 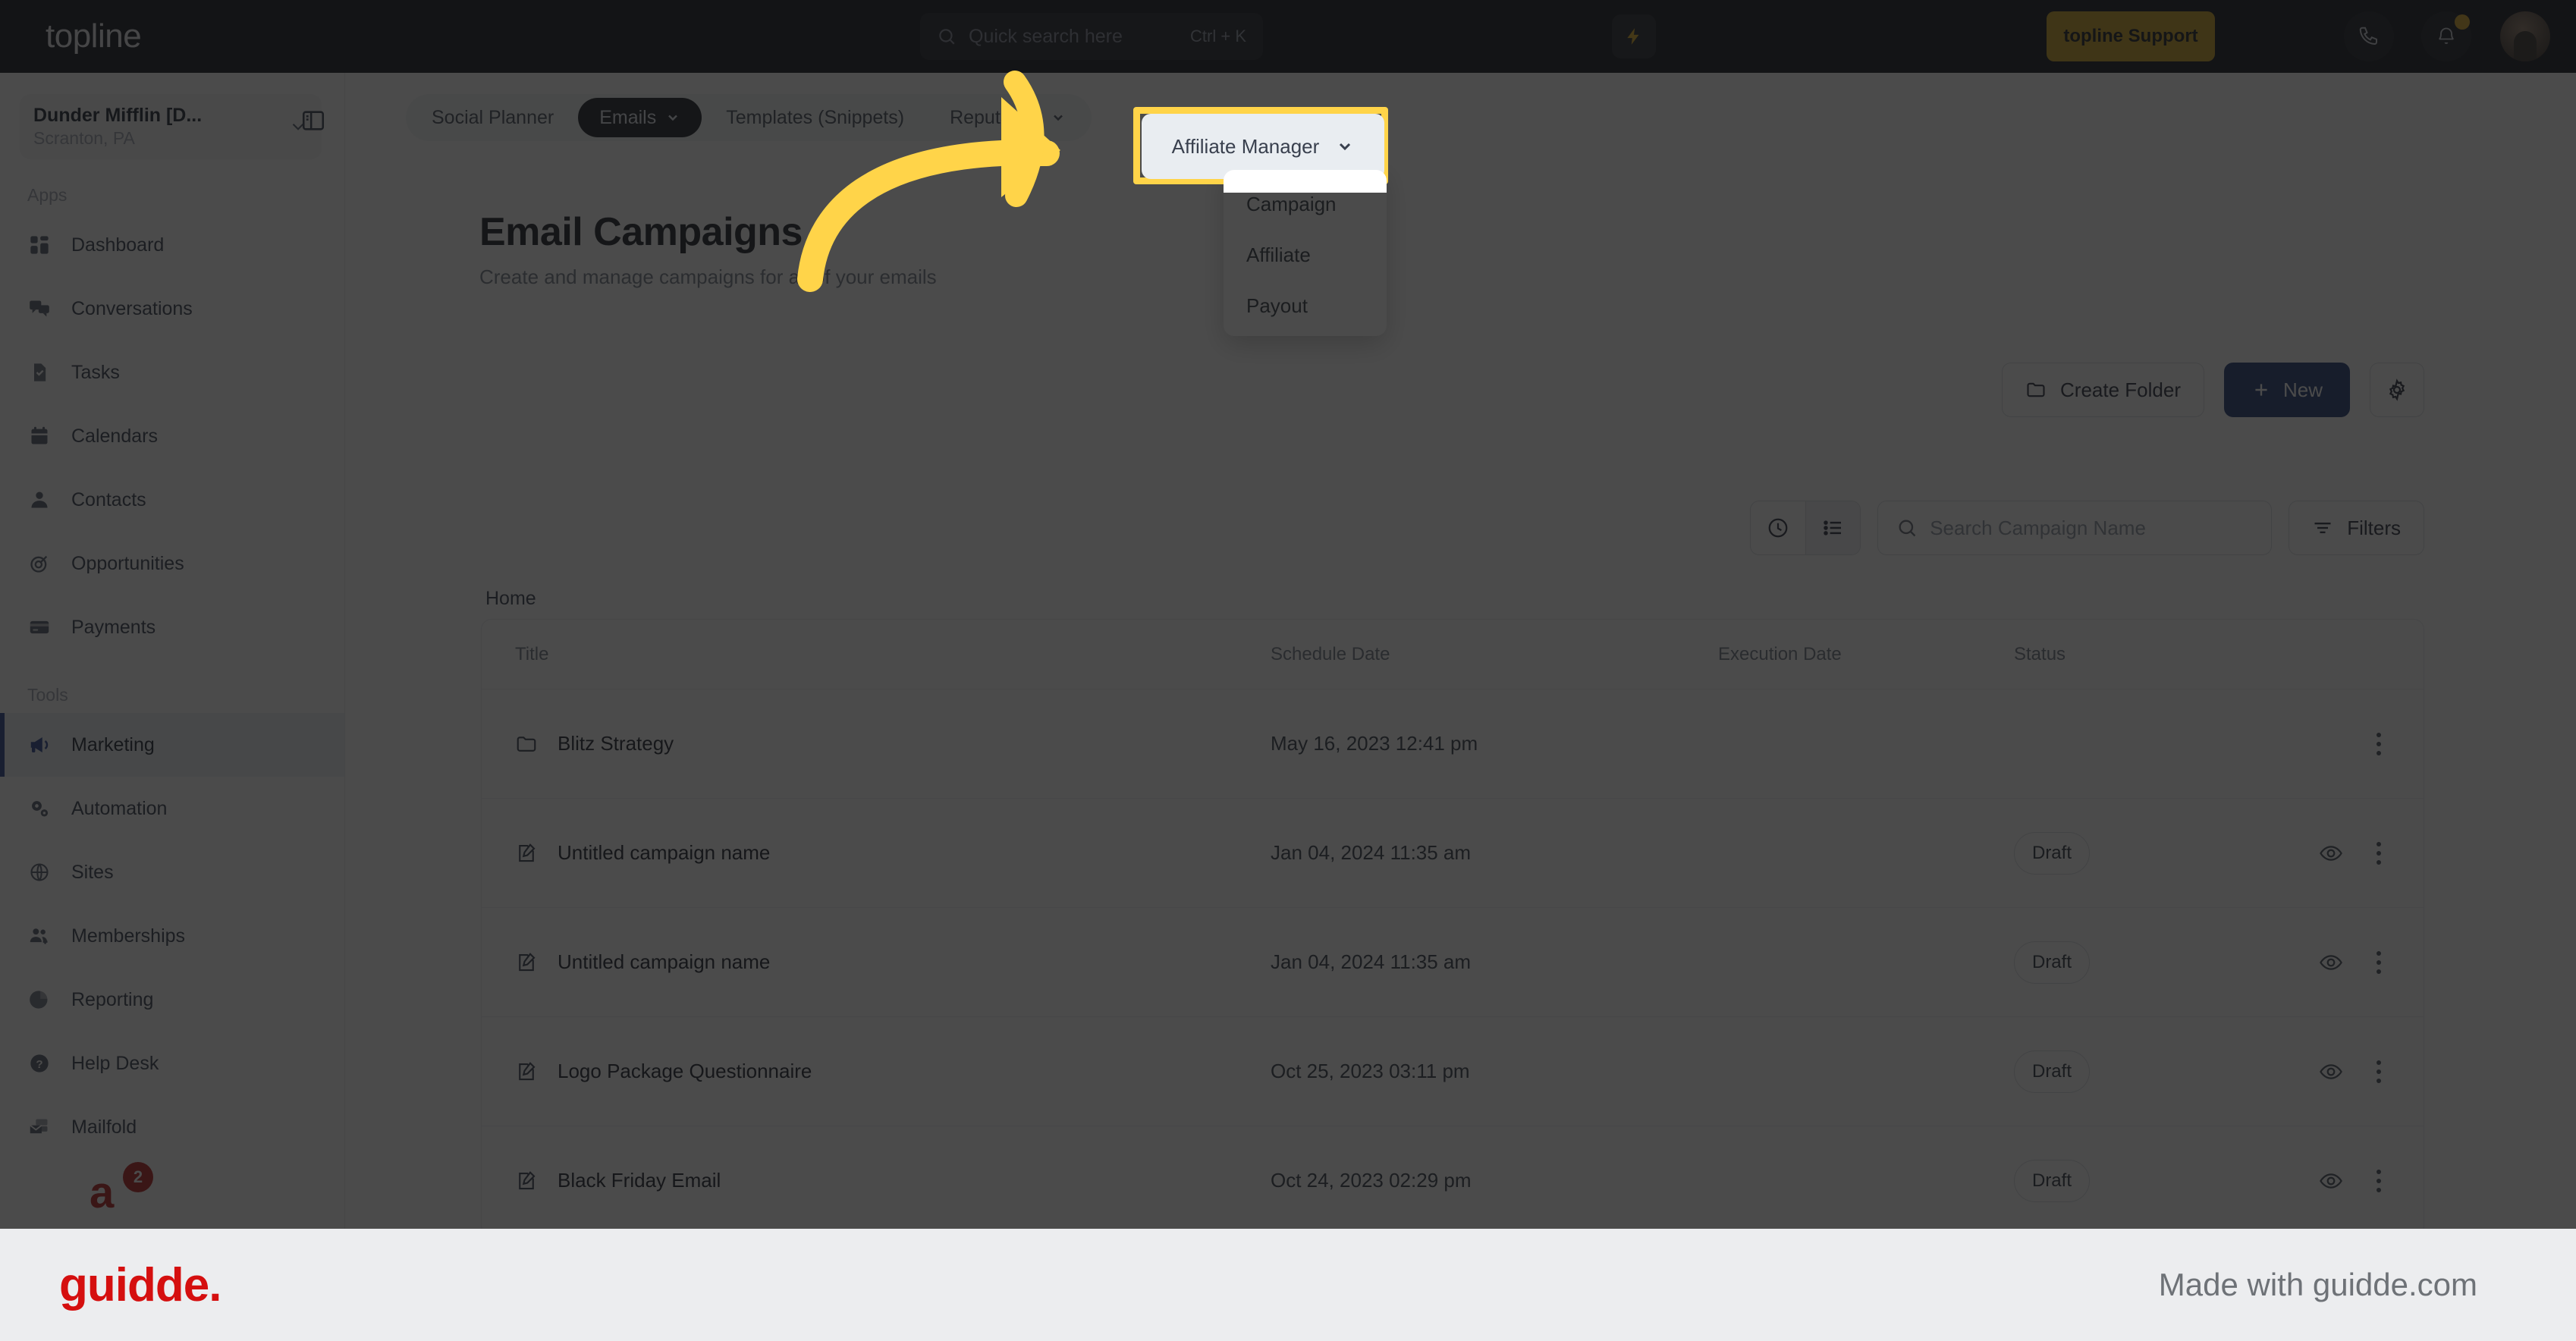 What do you see at coordinates (1245, 146) in the screenshot?
I see `affiliate-manager-value: Affiliate Manager` at bounding box center [1245, 146].